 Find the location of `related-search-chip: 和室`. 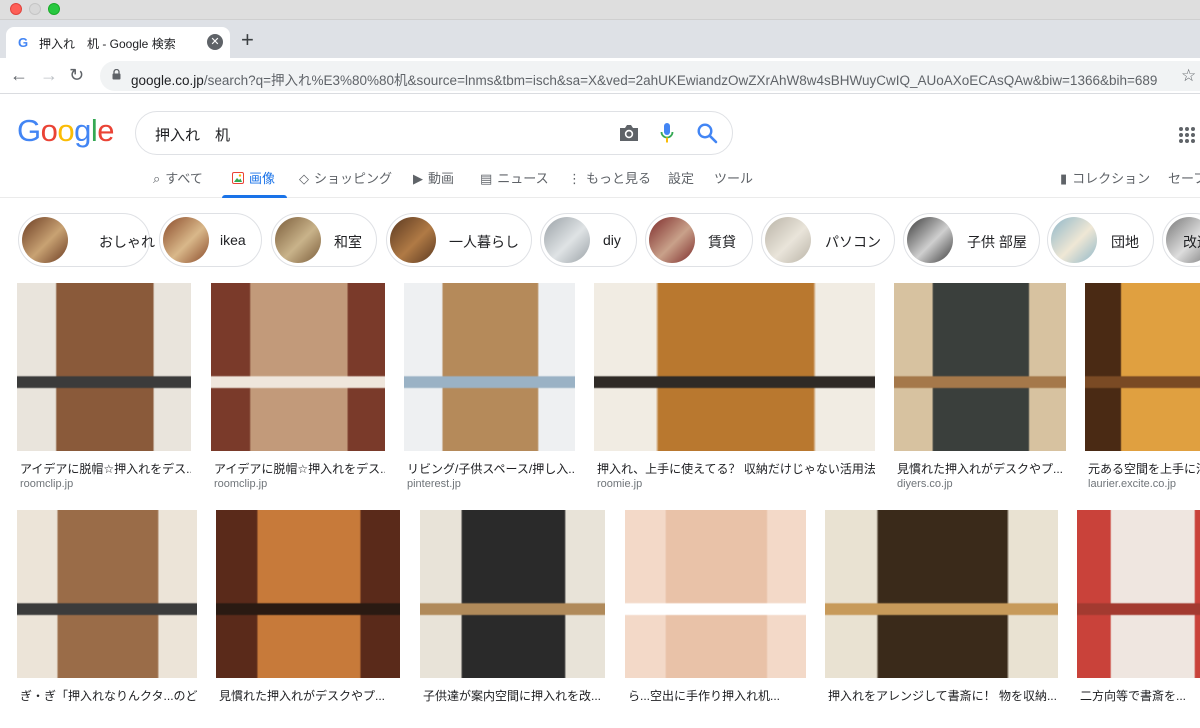

related-search-chip: 和室 is located at coordinates (324, 240).